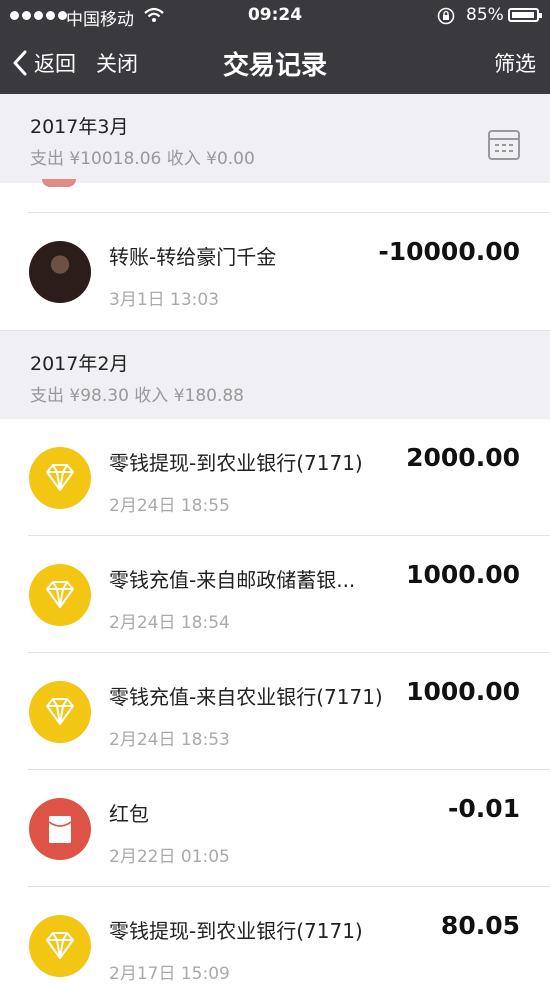  Describe the element at coordinates (79, 127) in the screenshot. I see `month-label: 2017年3月` at that location.